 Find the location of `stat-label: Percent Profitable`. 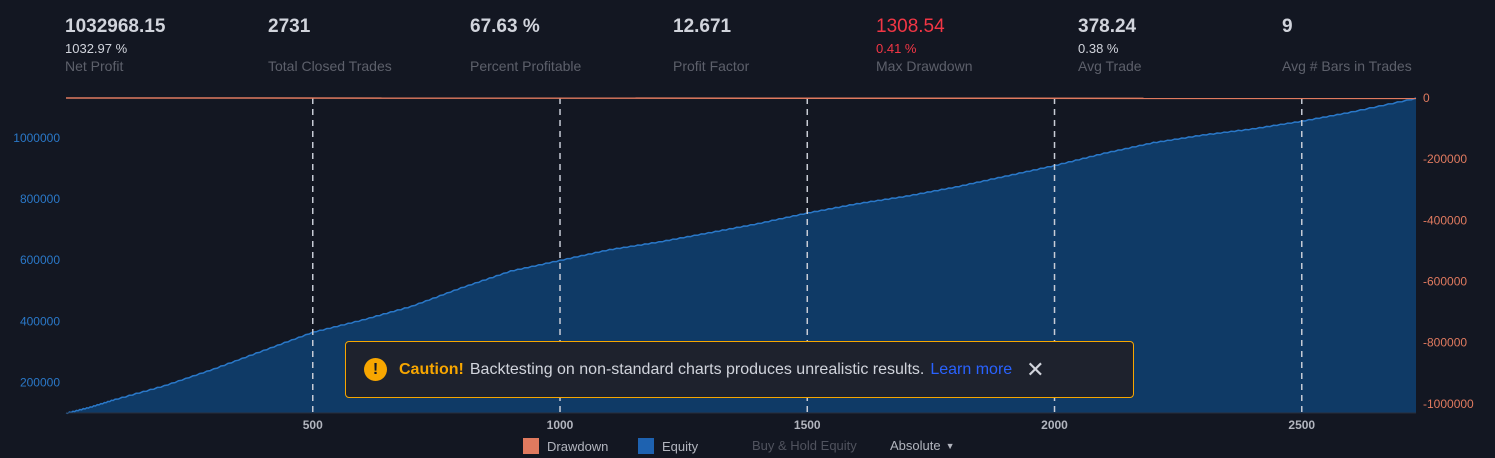

stat-label: Percent Profitable is located at coordinates (526, 66).